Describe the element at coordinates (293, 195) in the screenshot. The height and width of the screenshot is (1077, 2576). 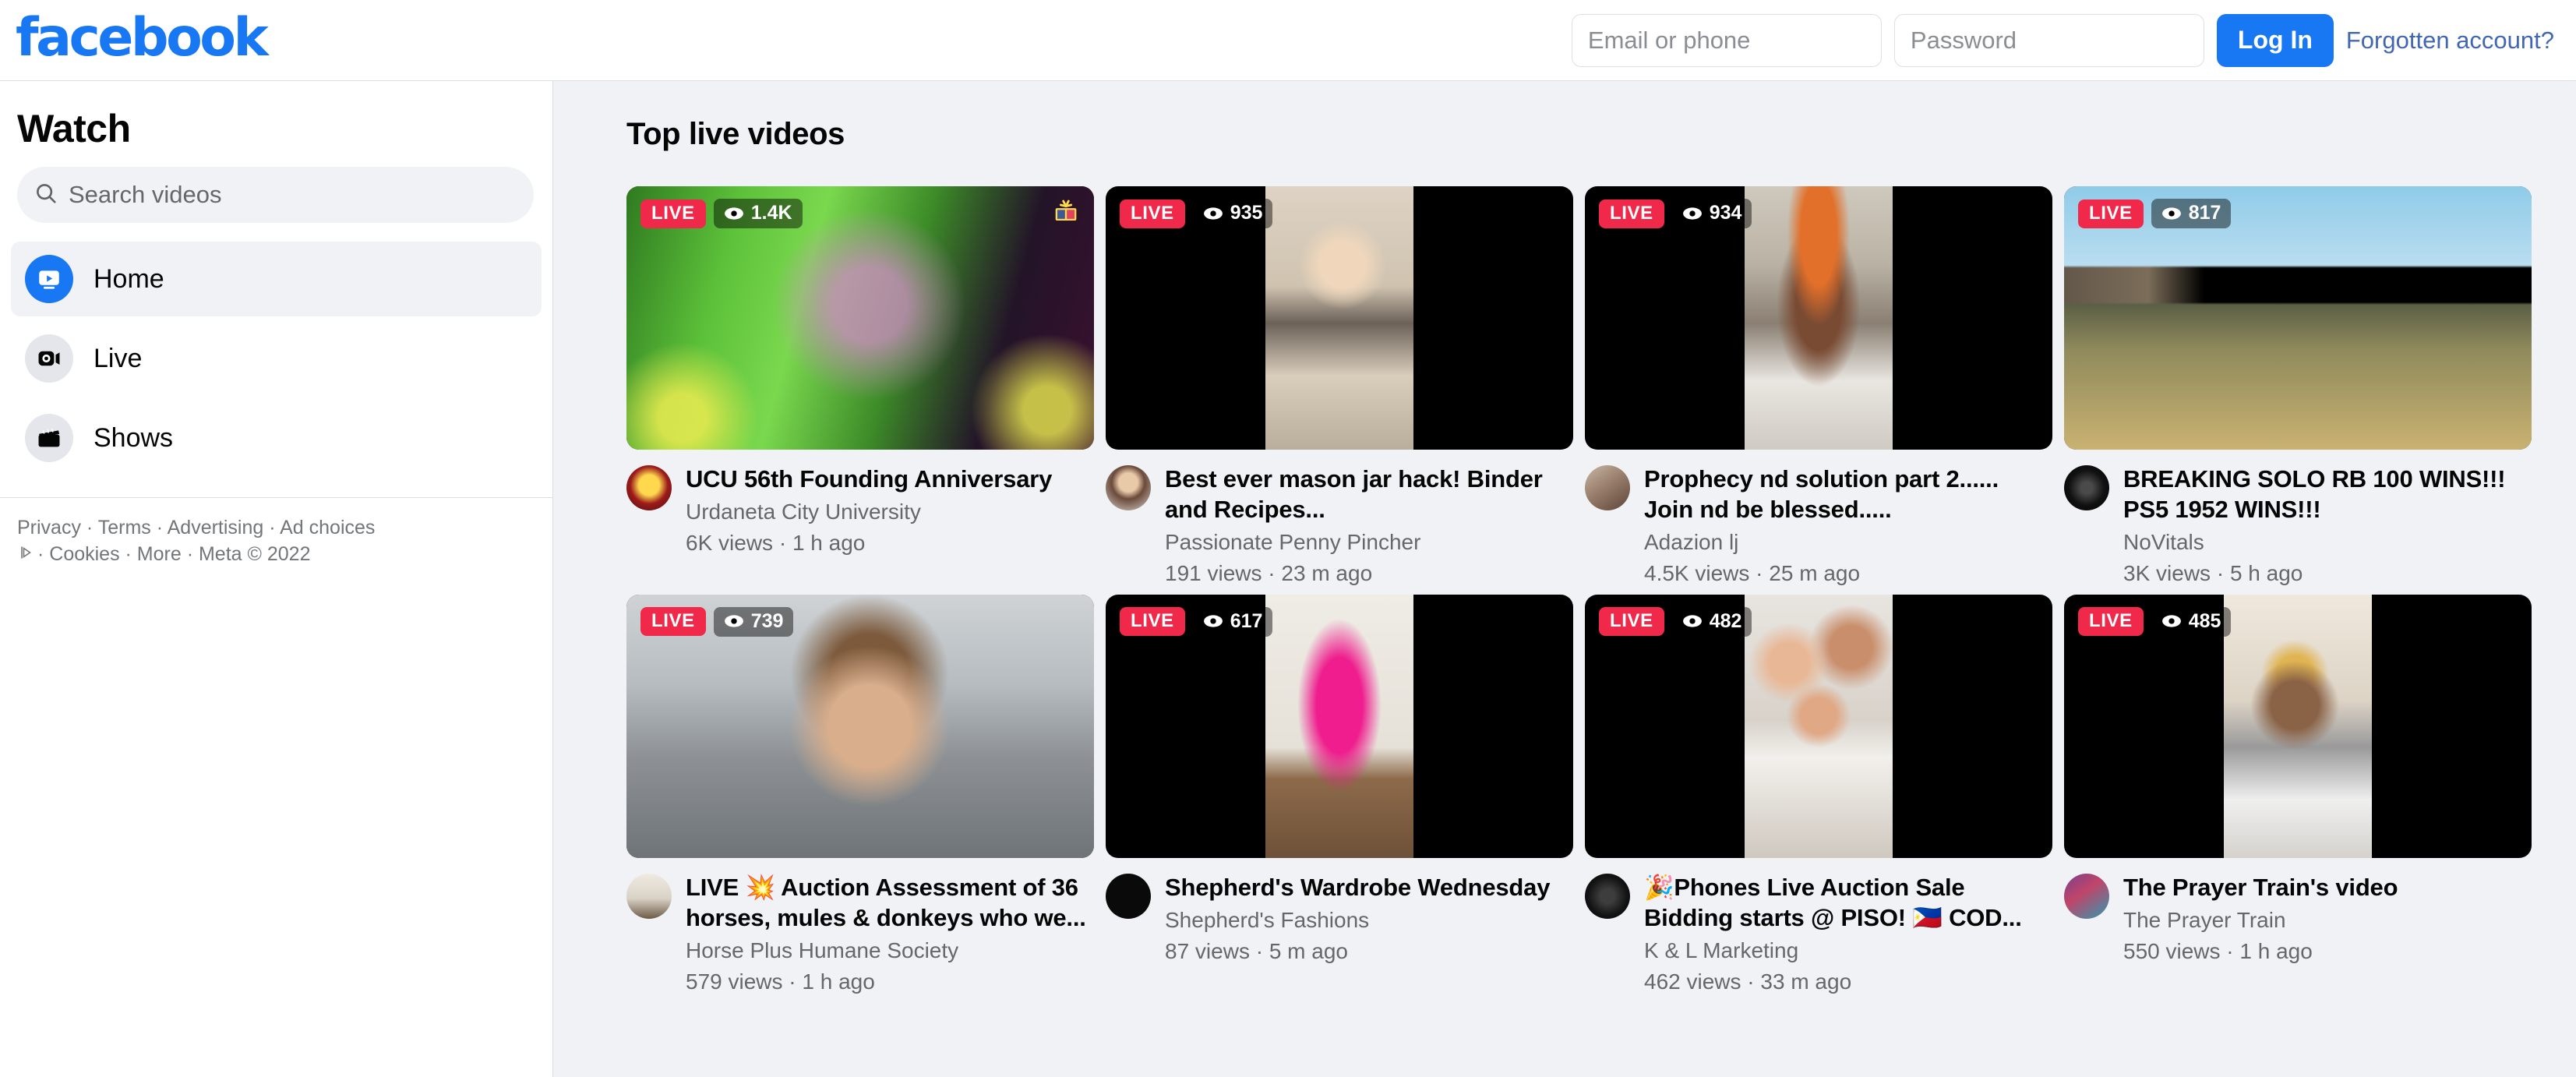
I see `search-input` at that location.